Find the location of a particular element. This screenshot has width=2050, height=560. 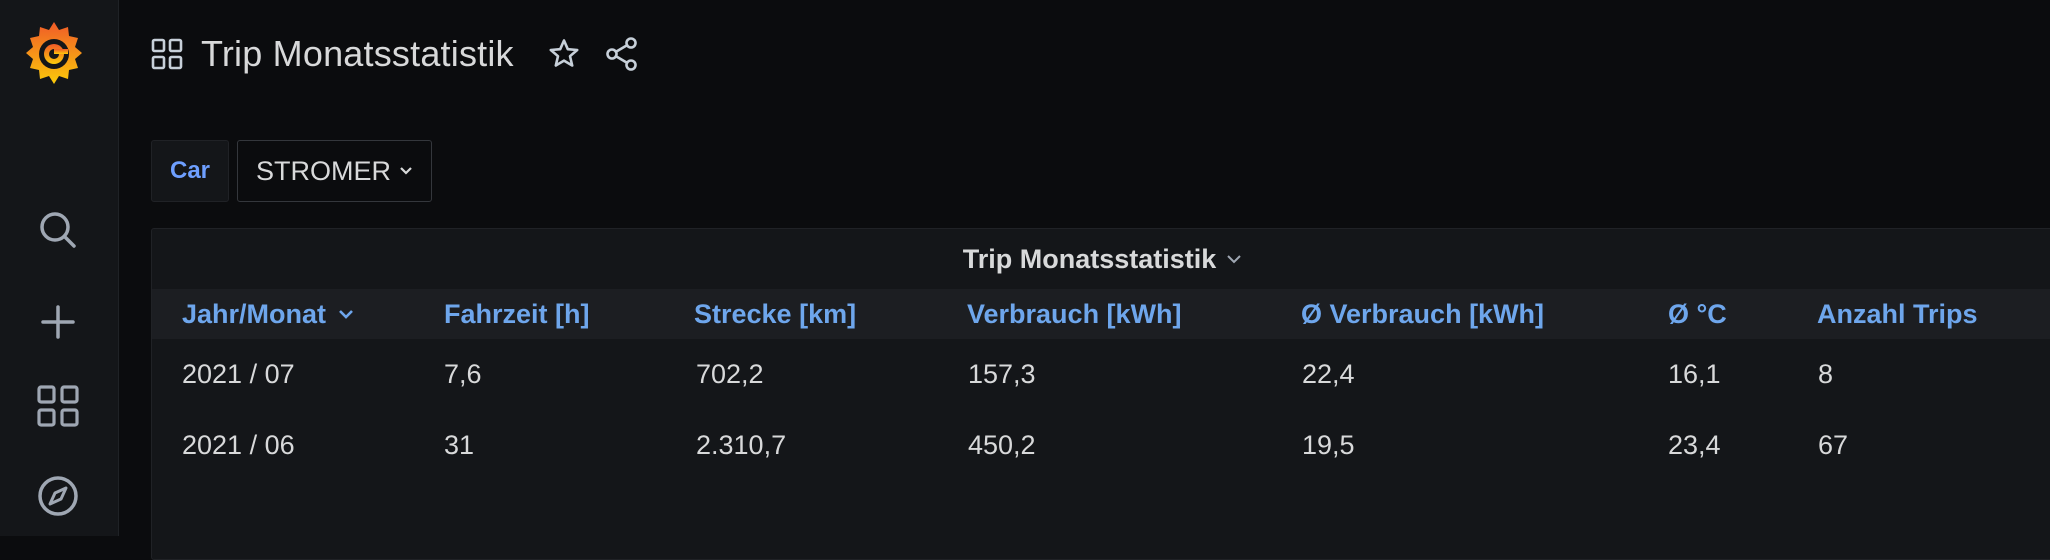

column-header-strecke: Strecke [km] is located at coordinates (775, 314).